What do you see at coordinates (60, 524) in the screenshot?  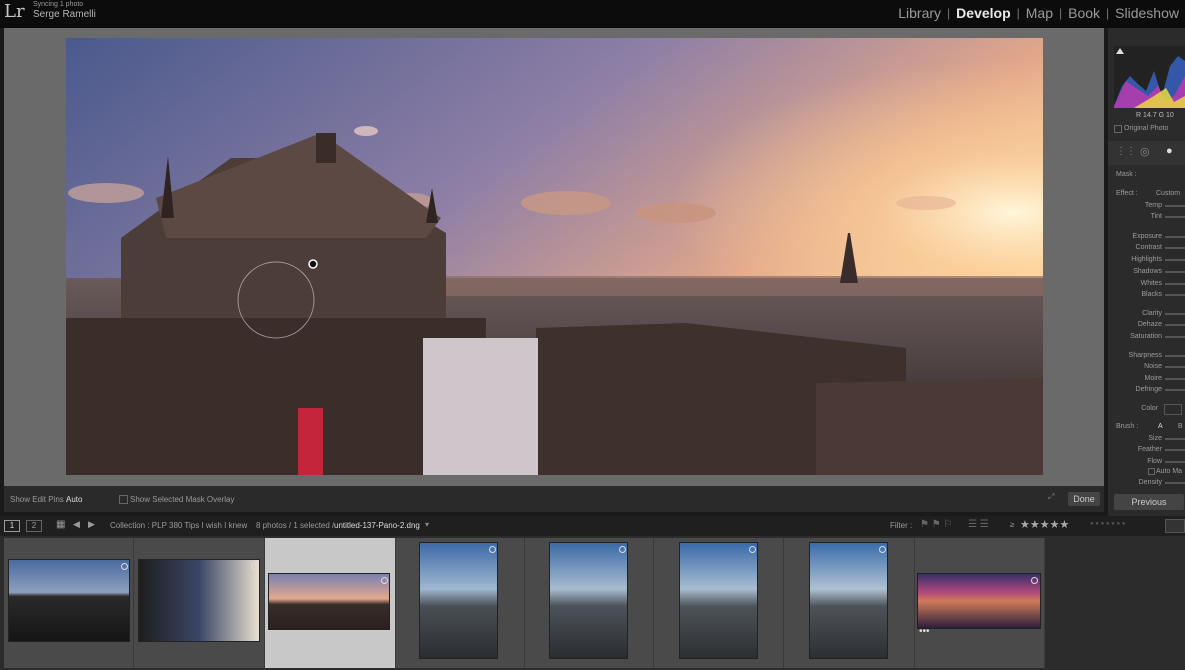 I see `grid-view-icon: ▦` at bounding box center [60, 524].